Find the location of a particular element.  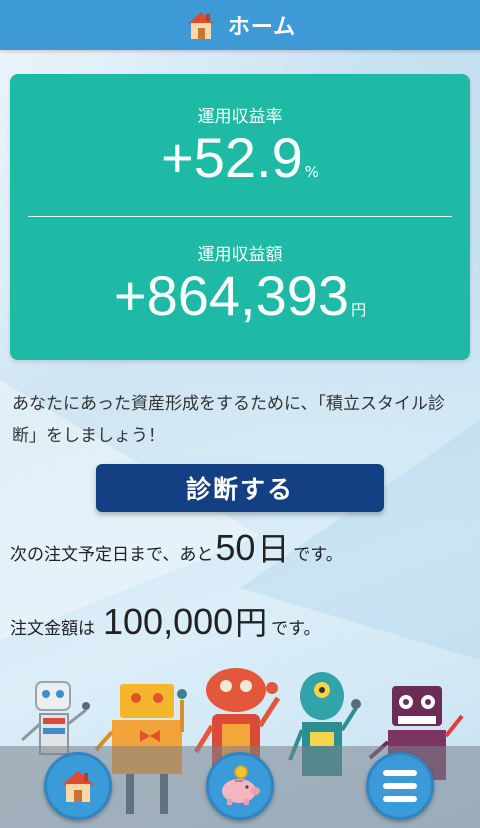

days-remaining: 50 is located at coordinates (235, 547).